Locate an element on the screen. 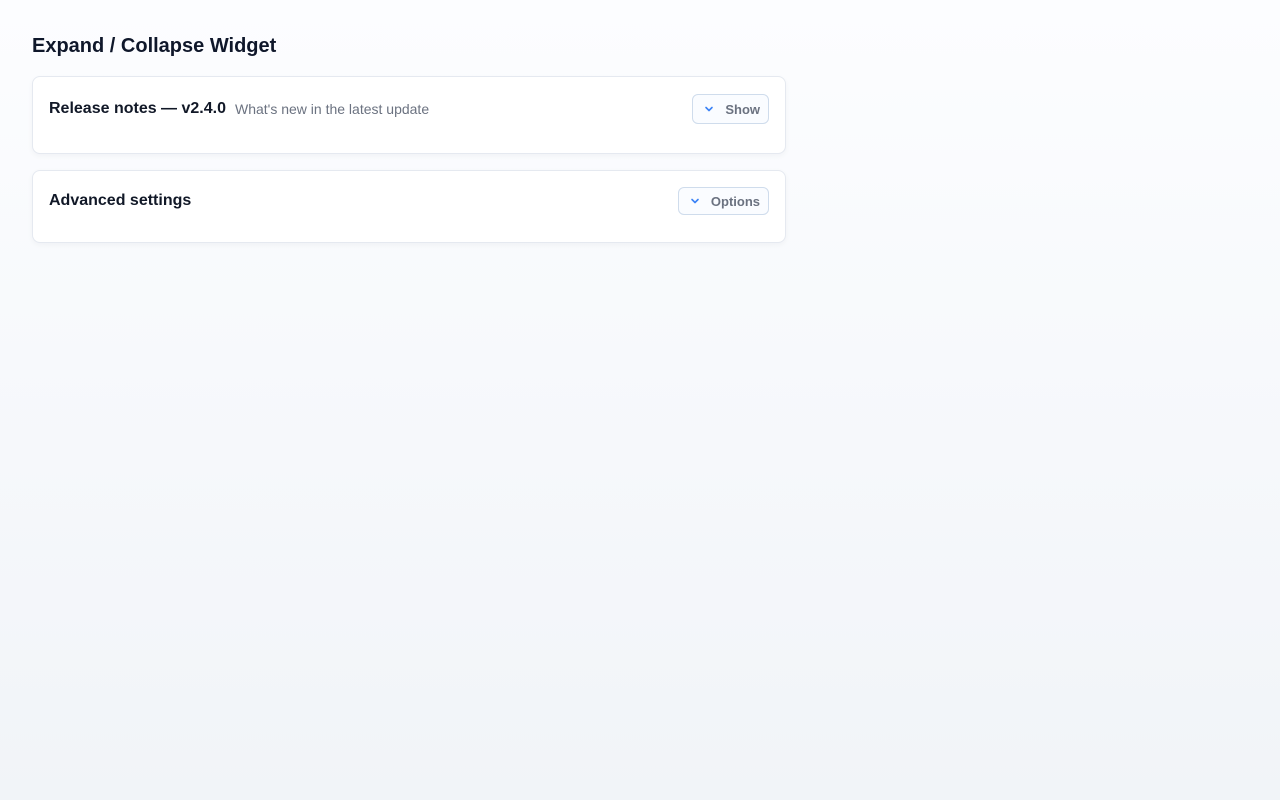  show-toggle-button: Show is located at coordinates (730, 109).